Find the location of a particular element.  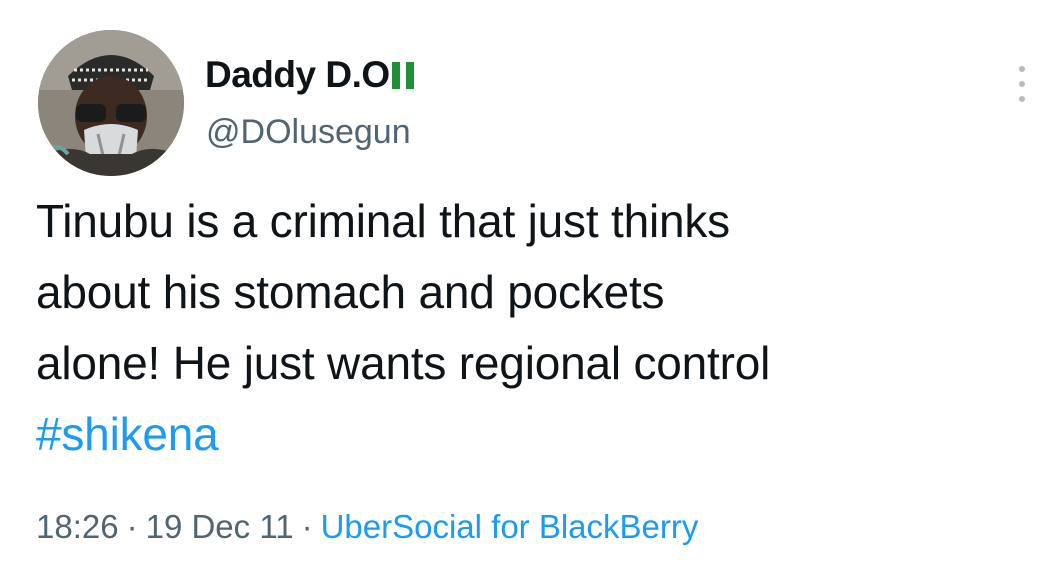

tweet-text-line: Tinubu is a criminal that just thinks is located at coordinates (383, 221).